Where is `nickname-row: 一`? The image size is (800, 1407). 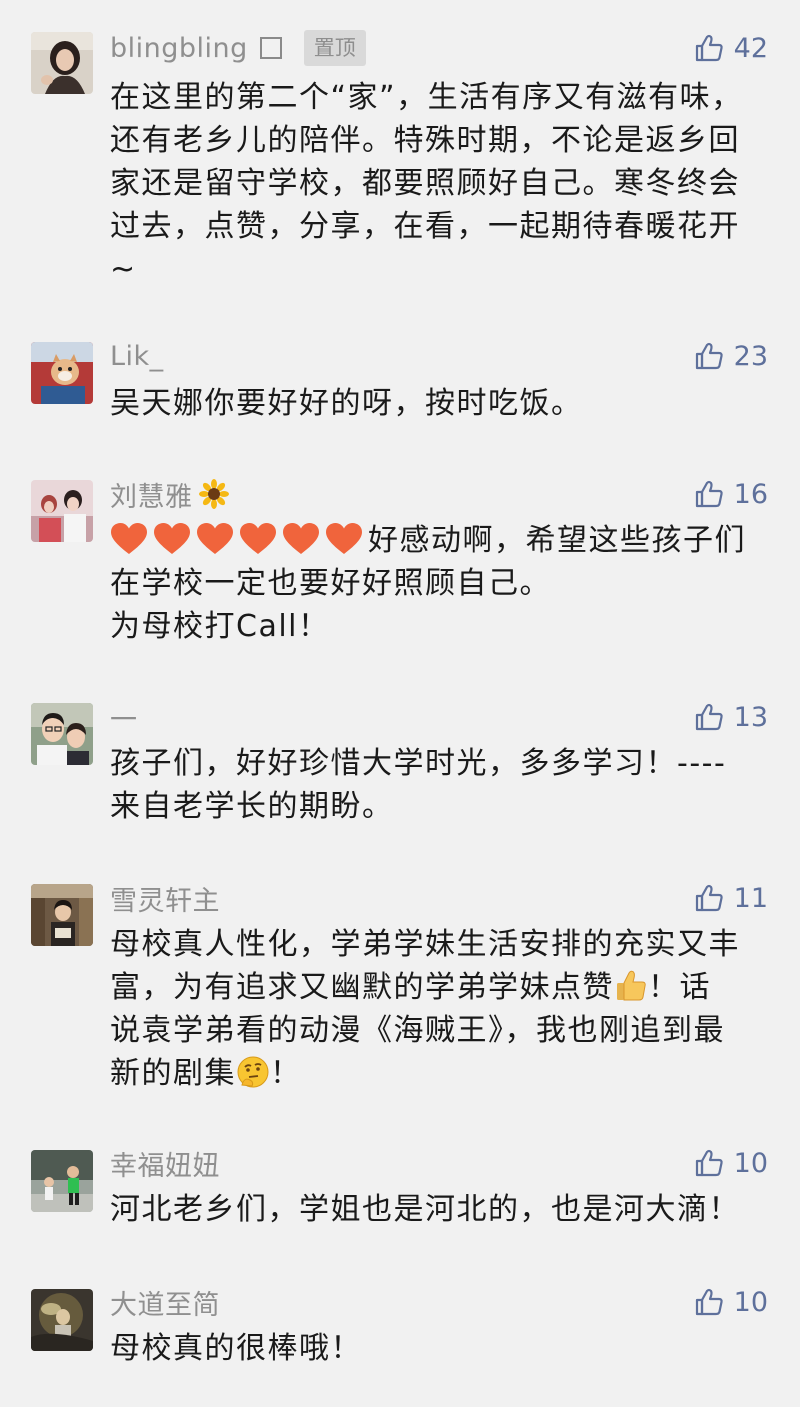
nickname-row: 一 is located at coordinates (124, 717).